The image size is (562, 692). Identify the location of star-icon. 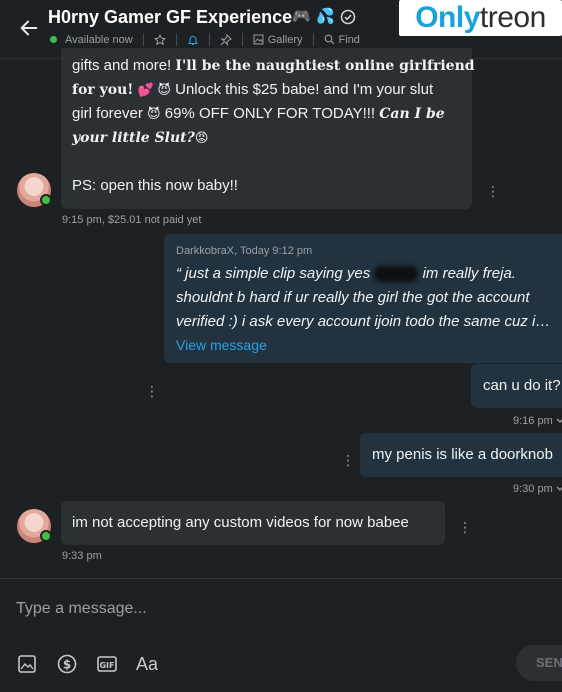
(159, 39).